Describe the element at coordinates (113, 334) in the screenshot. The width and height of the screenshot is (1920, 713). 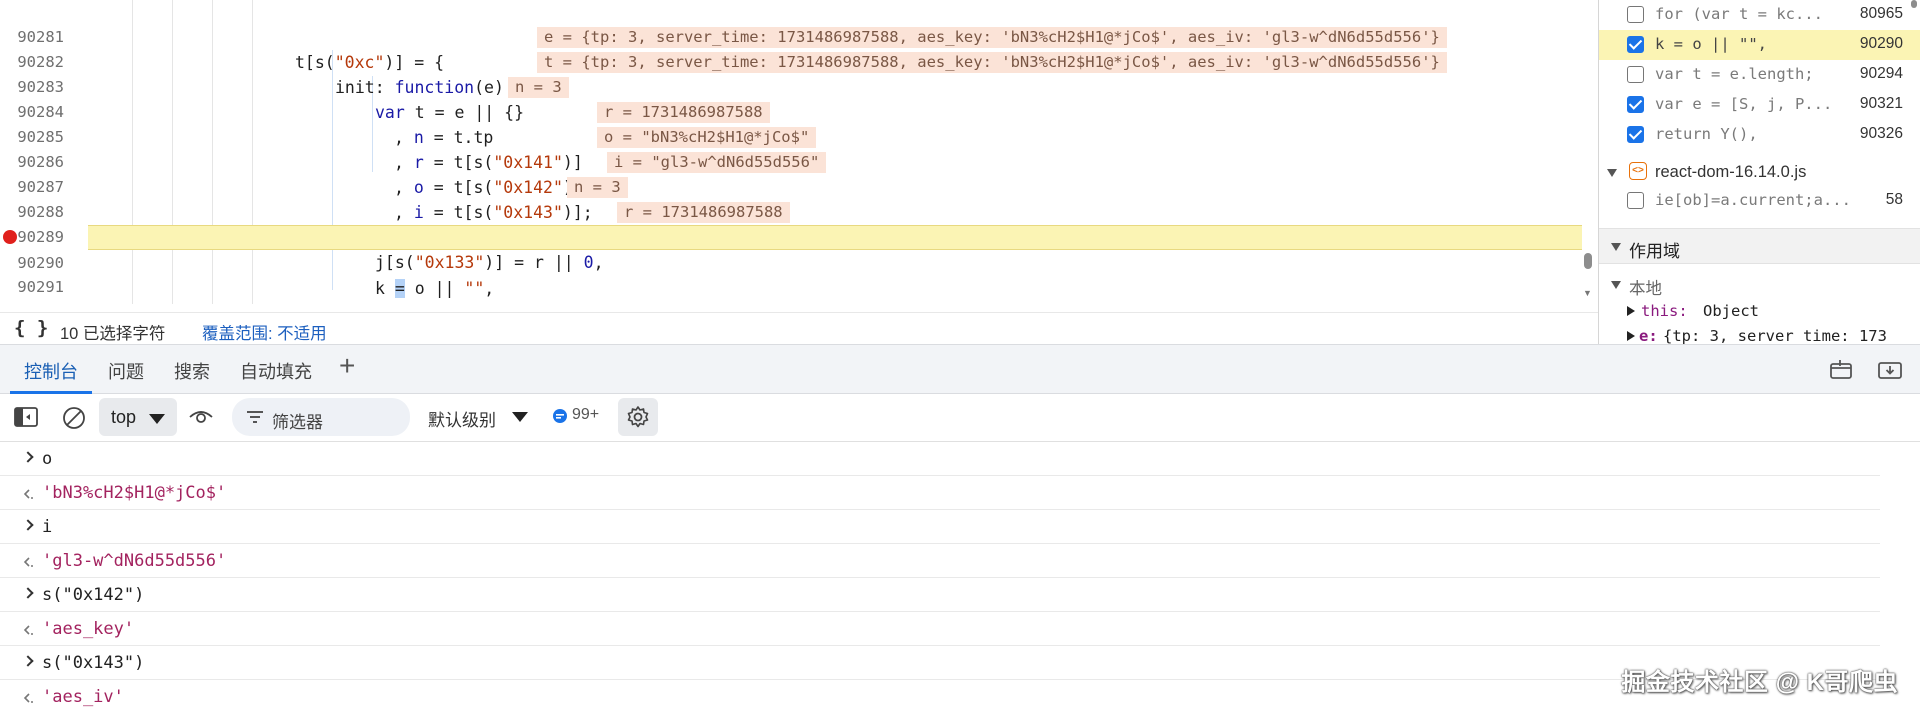
I see `selection-count: 10 已选择字符` at that location.